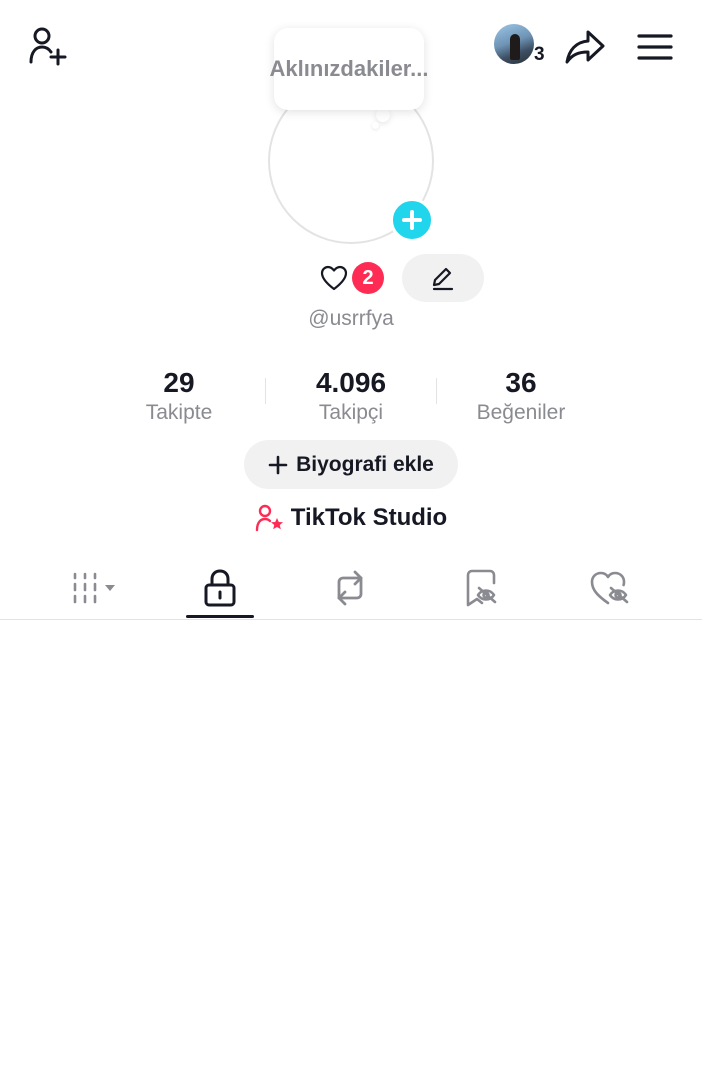  Describe the element at coordinates (351, 412) in the screenshot. I see `stat-followers-label: Takipçi` at that location.